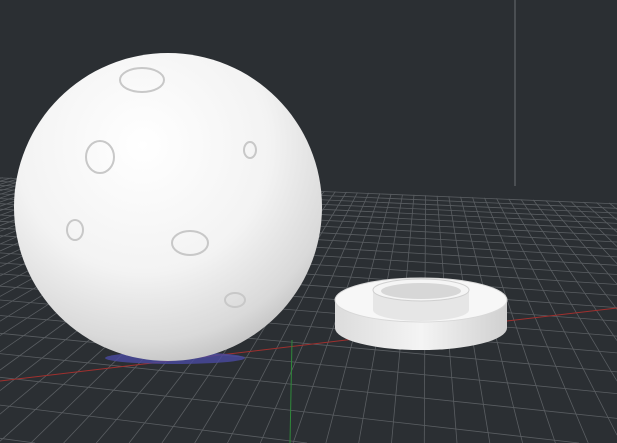  I want to click on y-axis-line, so click(291, 391).